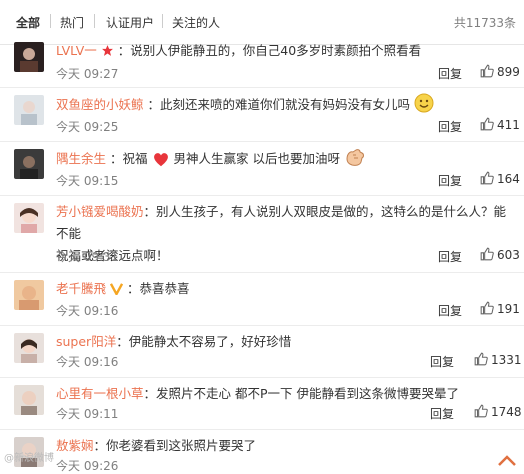 This screenshot has width=524, height=474. What do you see at coordinates (355, 160) in the screenshot?
I see `fist-emoji-icon` at bounding box center [355, 160].